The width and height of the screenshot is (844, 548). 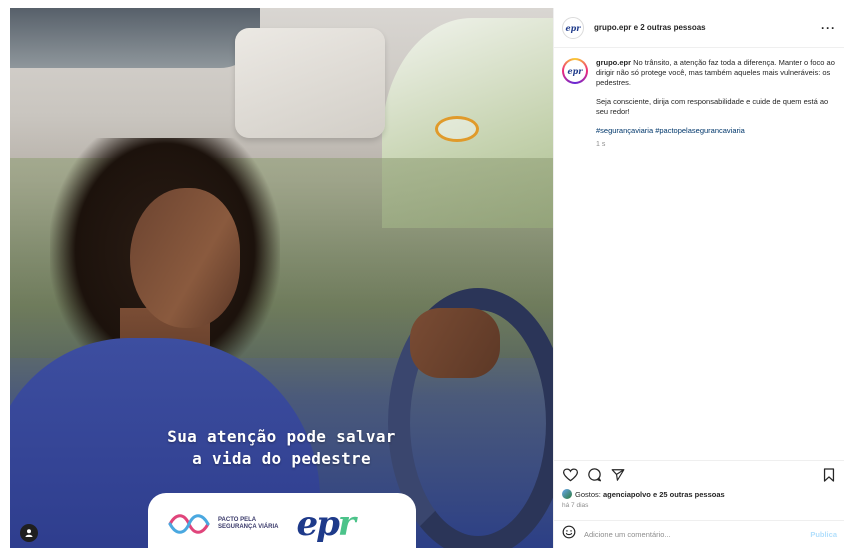 What do you see at coordinates (135, 38) in the screenshot?
I see `car-sunroof` at bounding box center [135, 38].